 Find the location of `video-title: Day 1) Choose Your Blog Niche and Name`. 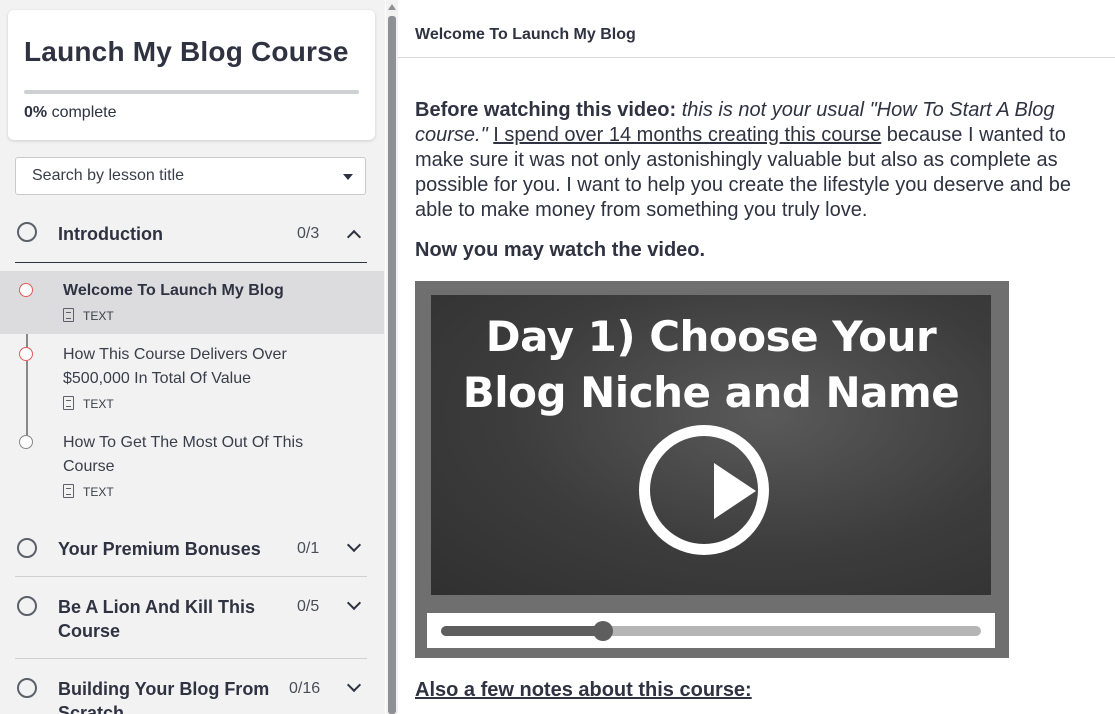

video-title: Day 1) Choose Your Blog Niche and Name is located at coordinates (711, 365).